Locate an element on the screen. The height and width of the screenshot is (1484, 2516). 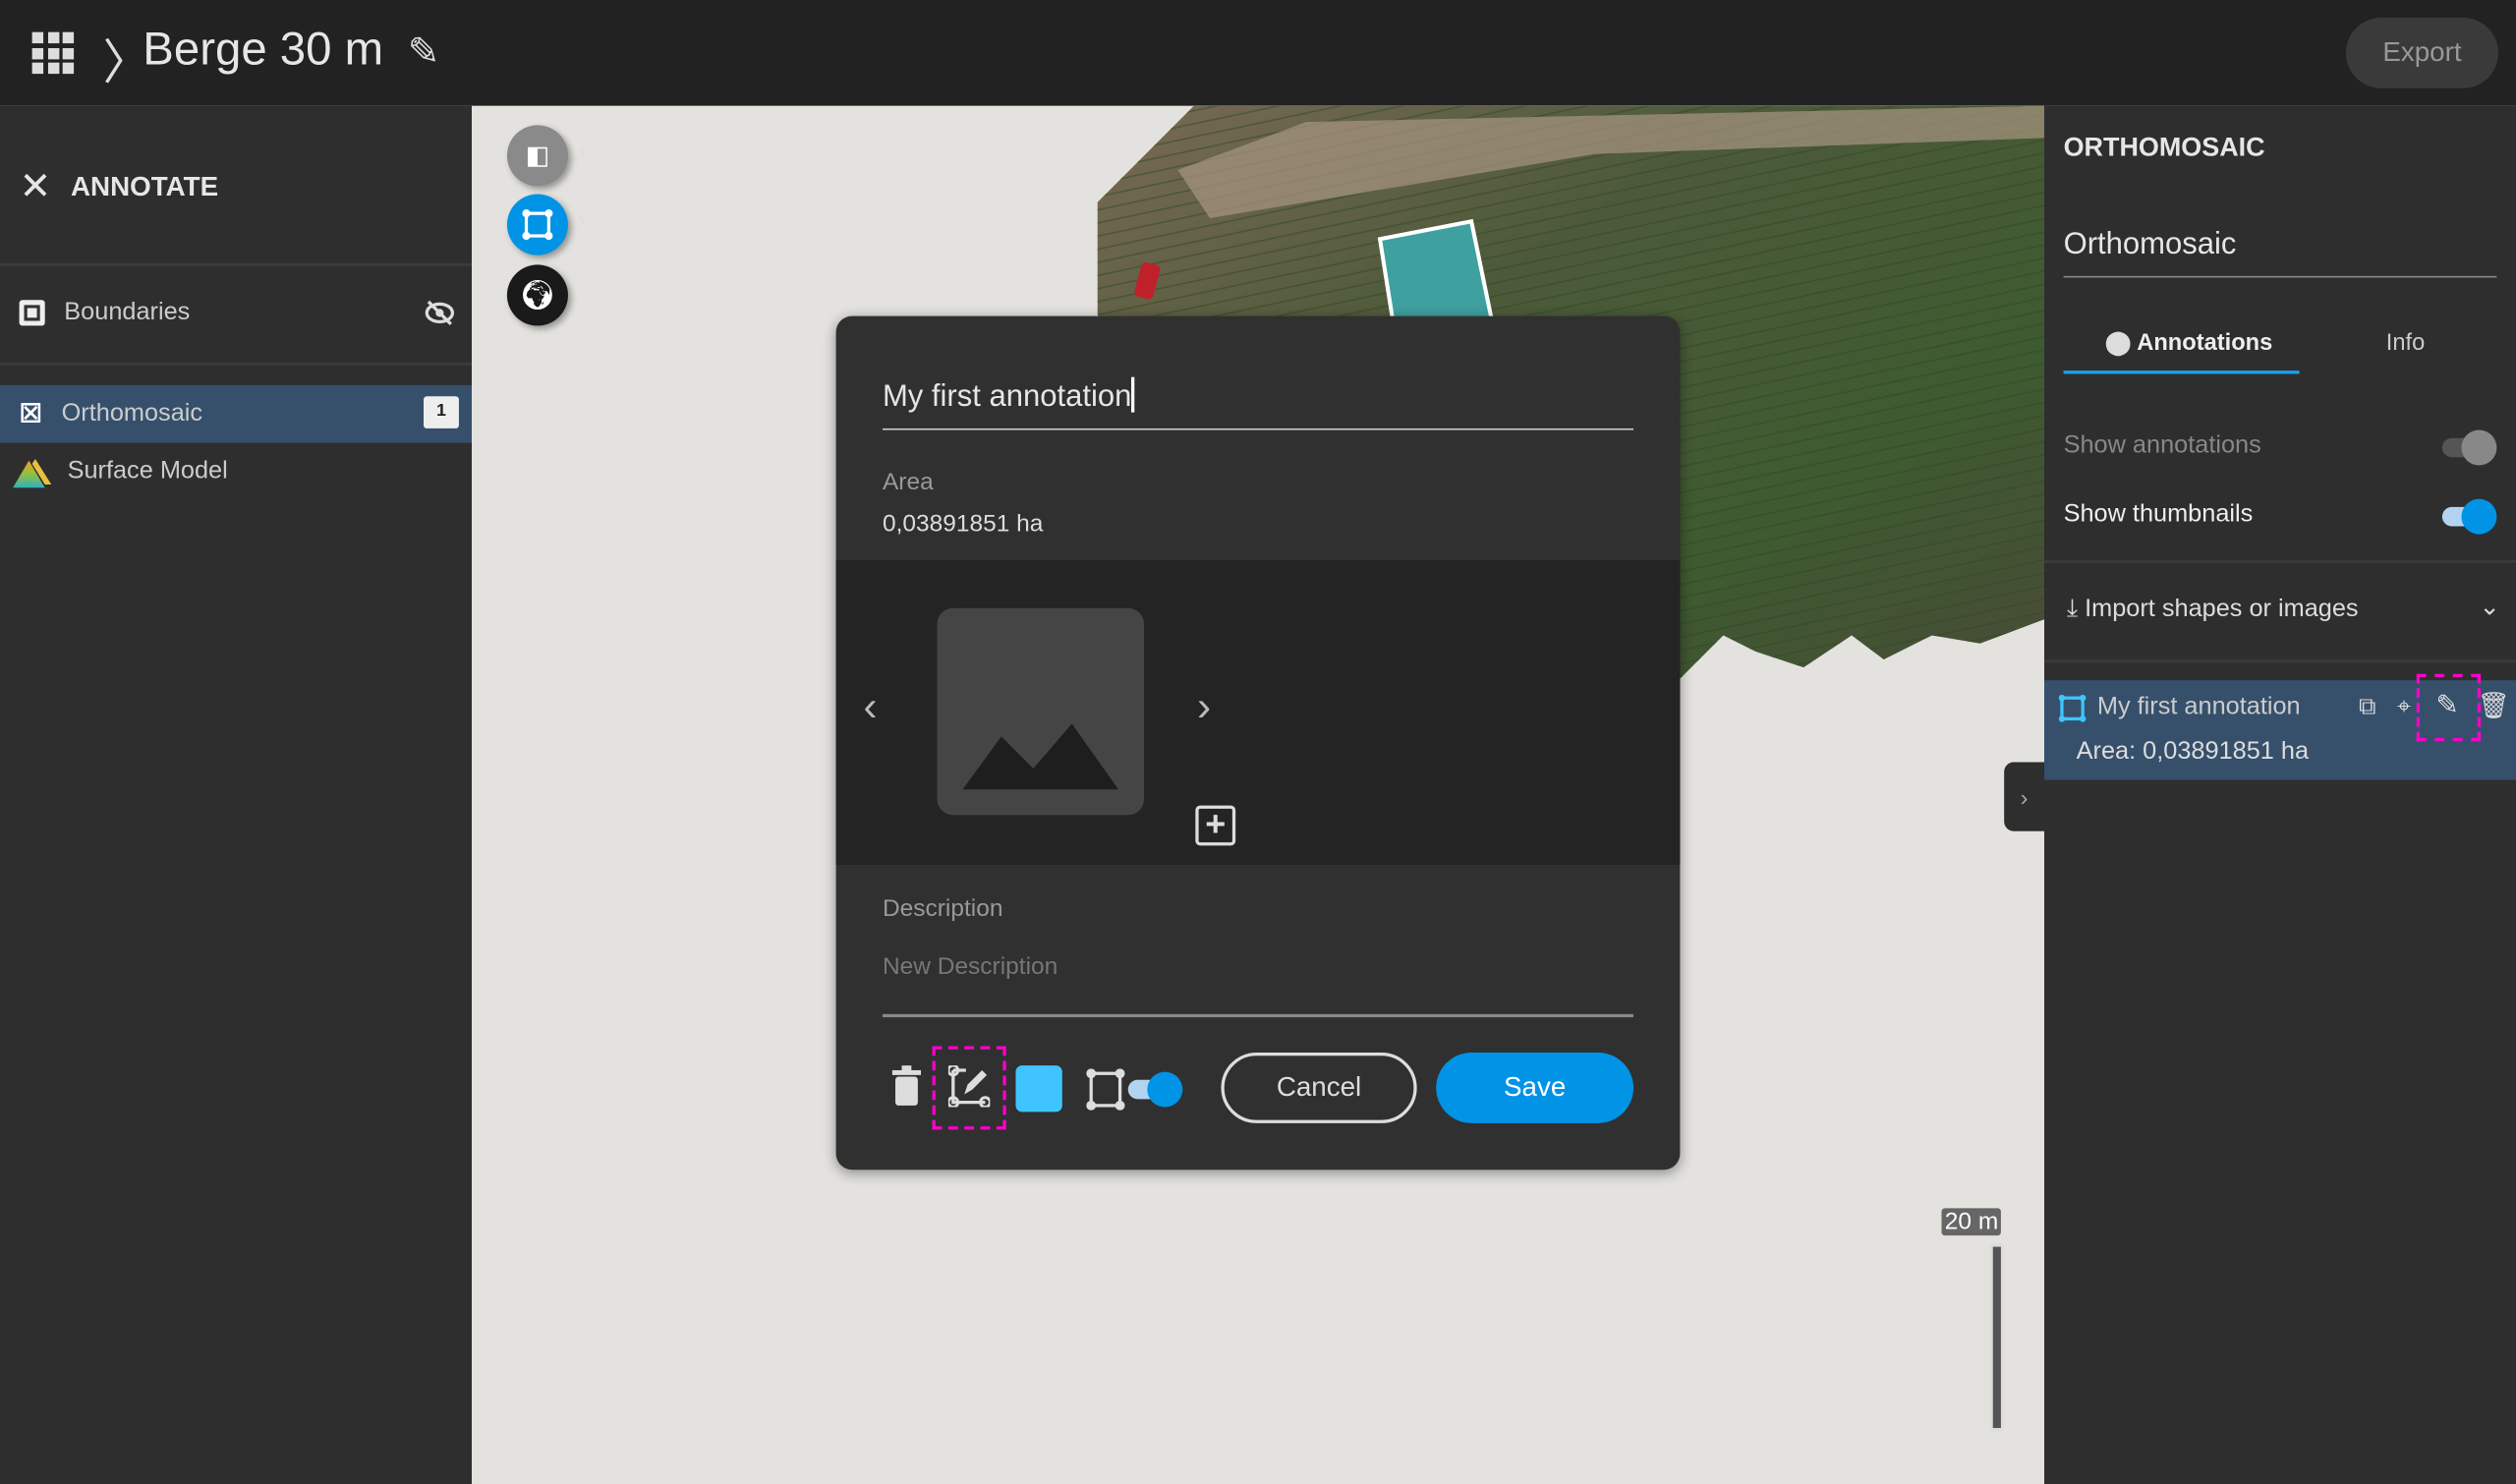
add-image-icon: + is located at coordinates (1215, 825).